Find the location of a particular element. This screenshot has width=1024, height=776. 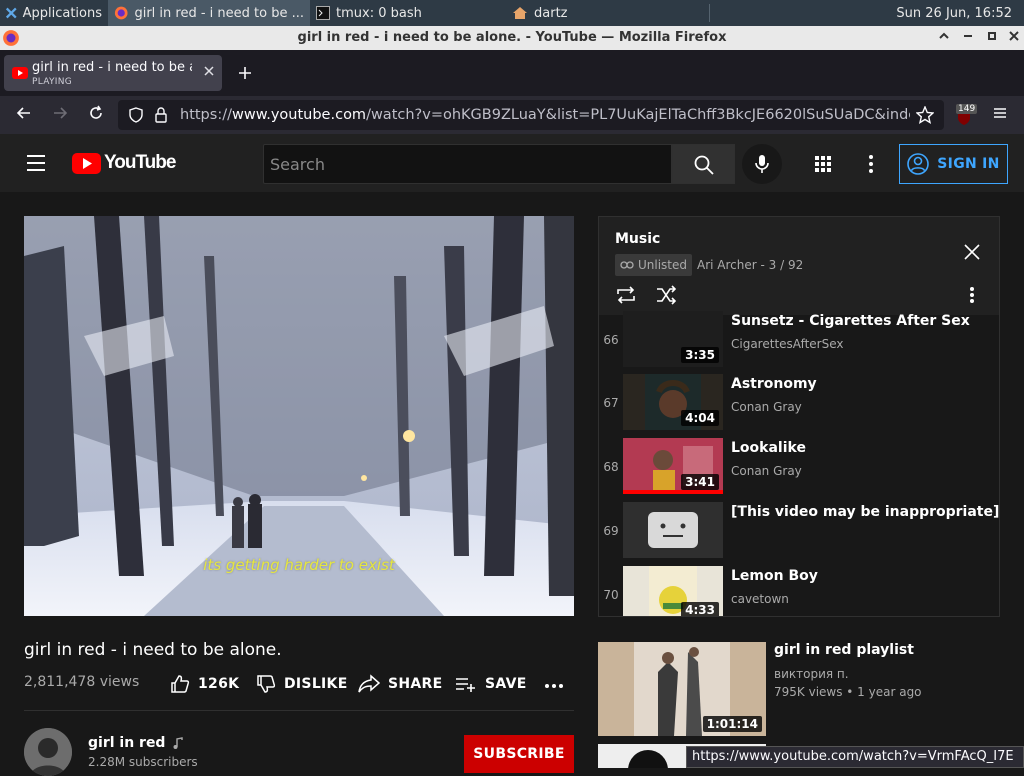

playlist-close-button is located at coordinates (973, 253).